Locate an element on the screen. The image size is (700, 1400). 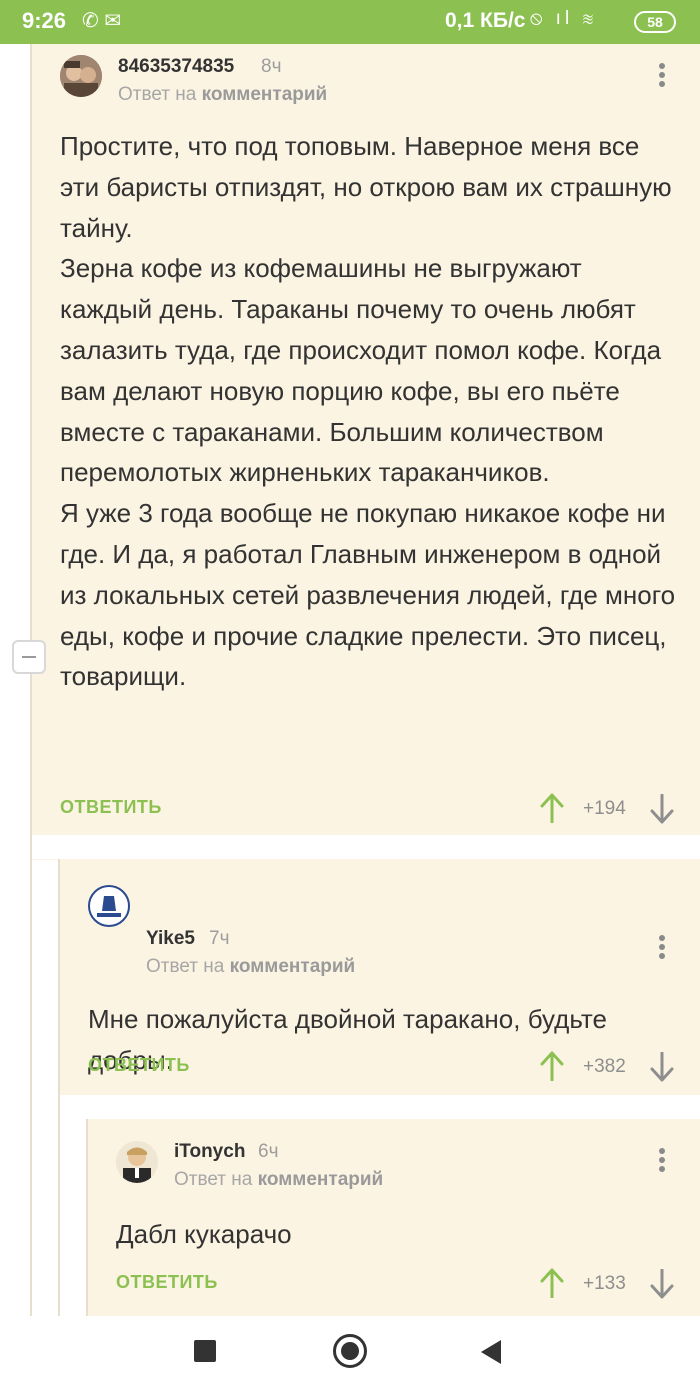
comment-paragraph: Дабл кукарачо is located at coordinates (204, 1234).